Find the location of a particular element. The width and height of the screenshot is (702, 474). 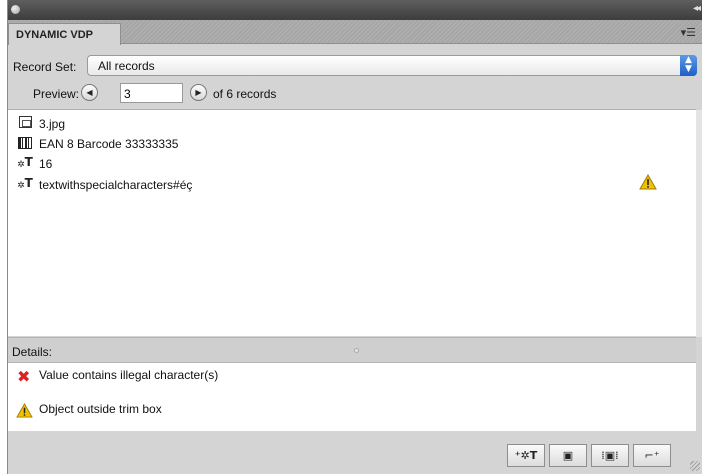

image-icon is located at coordinates (25, 123).